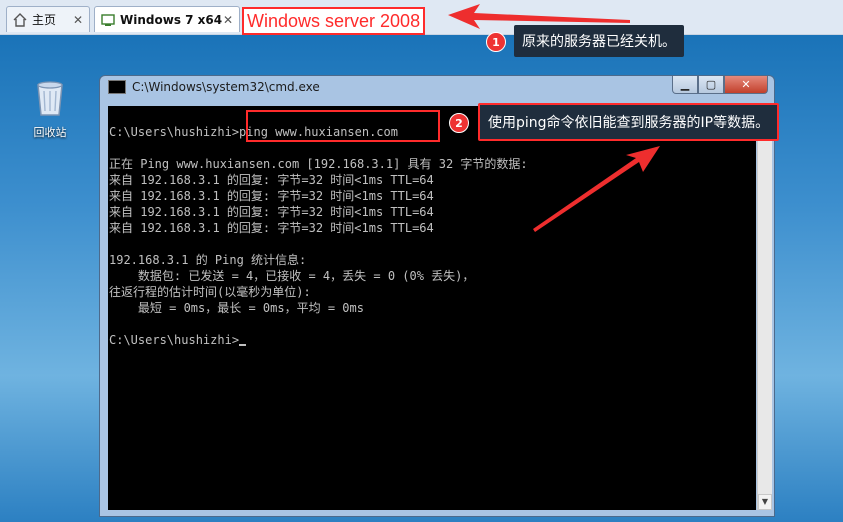 The image size is (843, 522). I want to click on console-prompt-line: C:\Users\hushizhi>, so click(432, 340).